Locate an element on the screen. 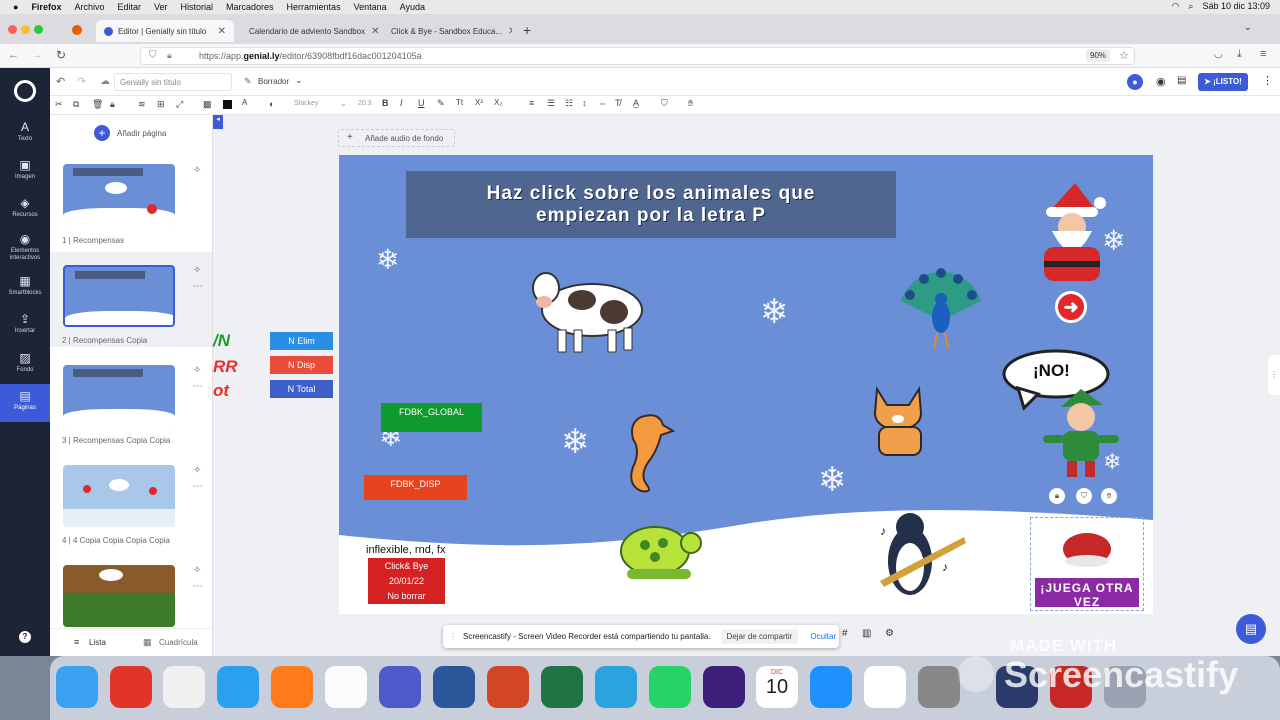 This screenshot has height=720, width=1280. whatsapp-icon is located at coordinates (670, 687).